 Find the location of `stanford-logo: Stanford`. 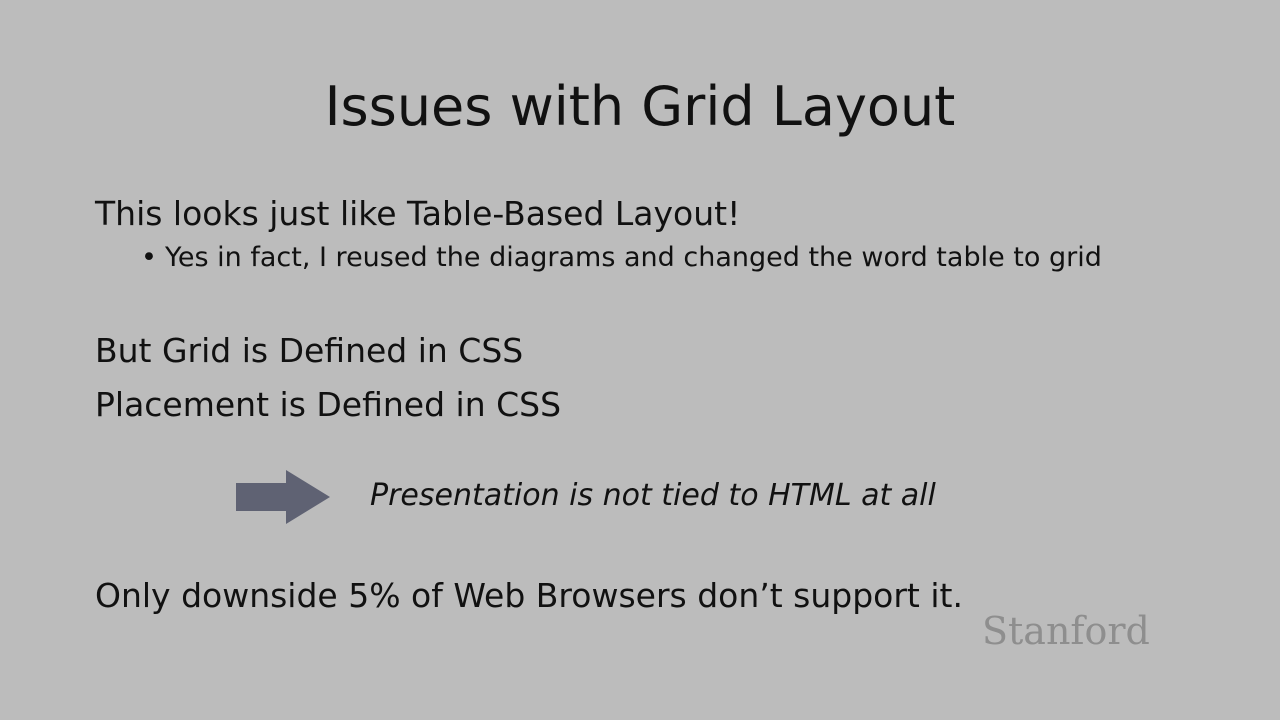

stanford-logo: Stanford is located at coordinates (1066, 631).